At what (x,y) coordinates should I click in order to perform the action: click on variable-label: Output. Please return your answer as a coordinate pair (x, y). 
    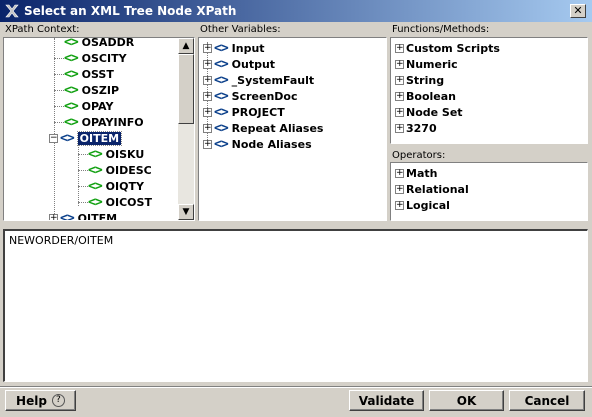
    Looking at the image, I should click on (253, 64).